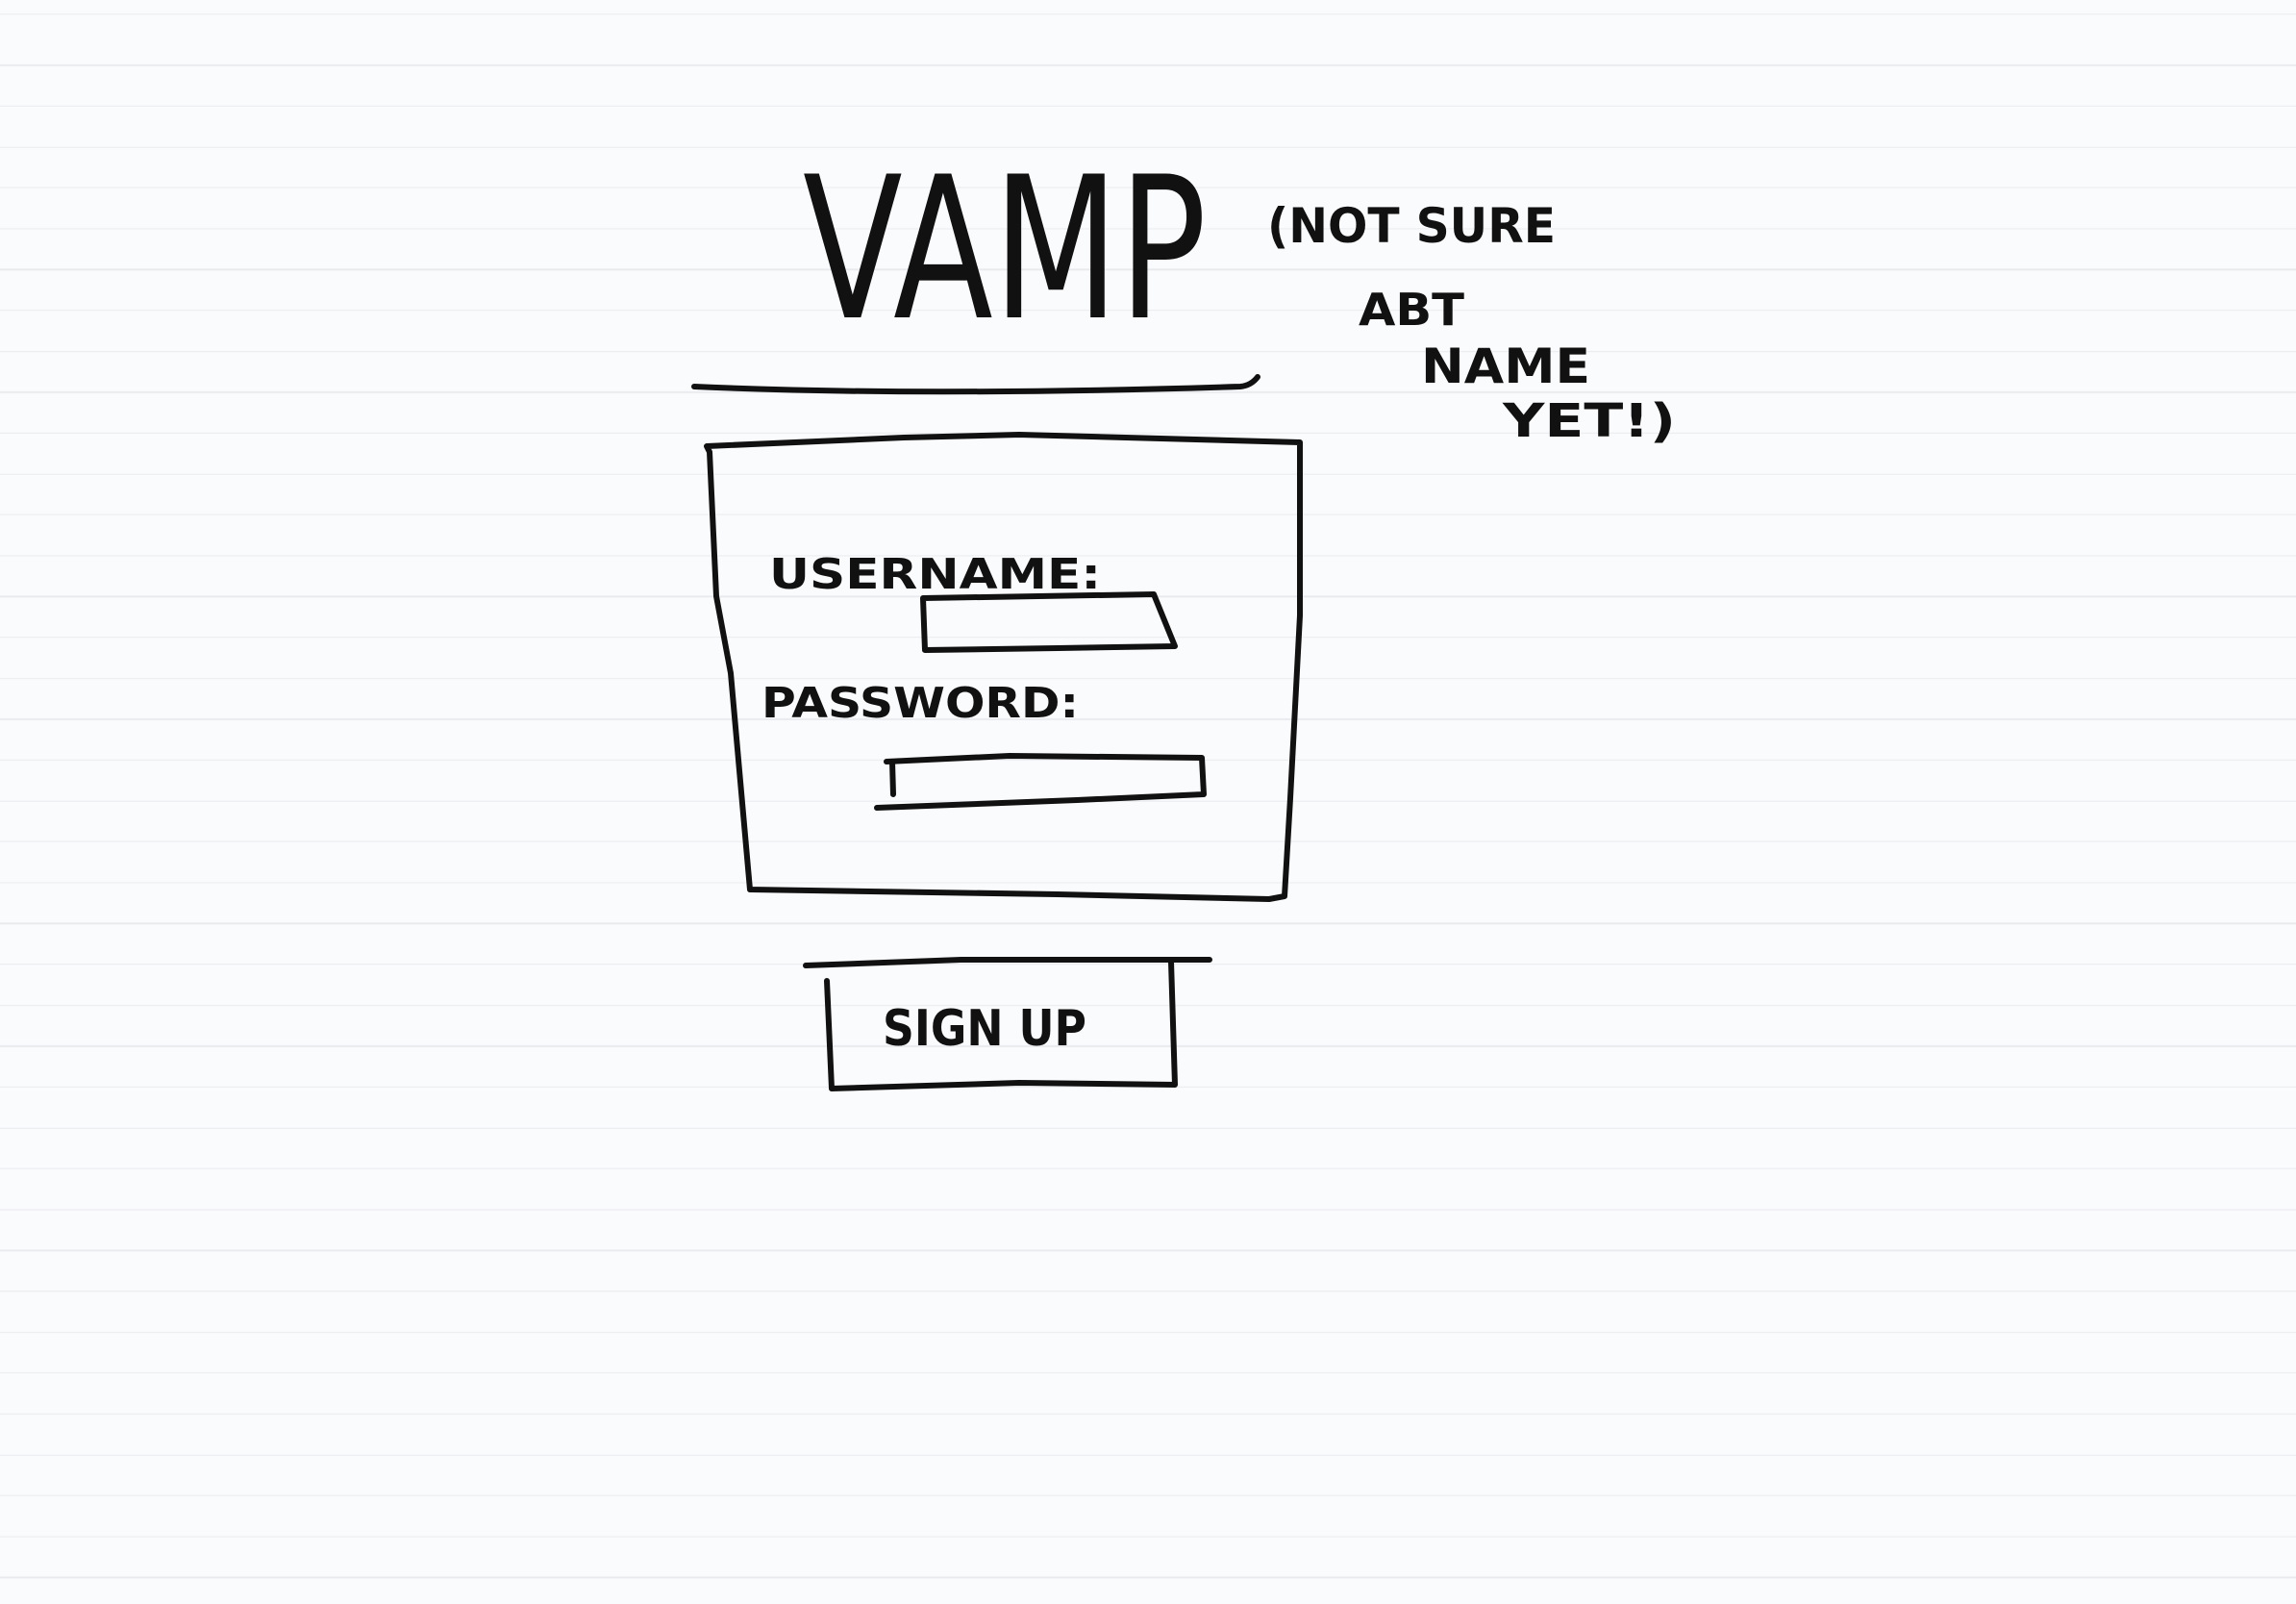 The width and height of the screenshot is (2296, 1604). Describe the element at coordinates (1589, 421) in the screenshot. I see `side-note-line-4: YET!)` at that location.